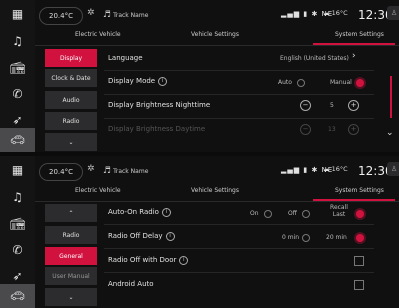  Describe the element at coordinates (239, 213) in the screenshot. I see `row-auto-on-radio: Auto-On Radio i On Off Recall Last` at that location.